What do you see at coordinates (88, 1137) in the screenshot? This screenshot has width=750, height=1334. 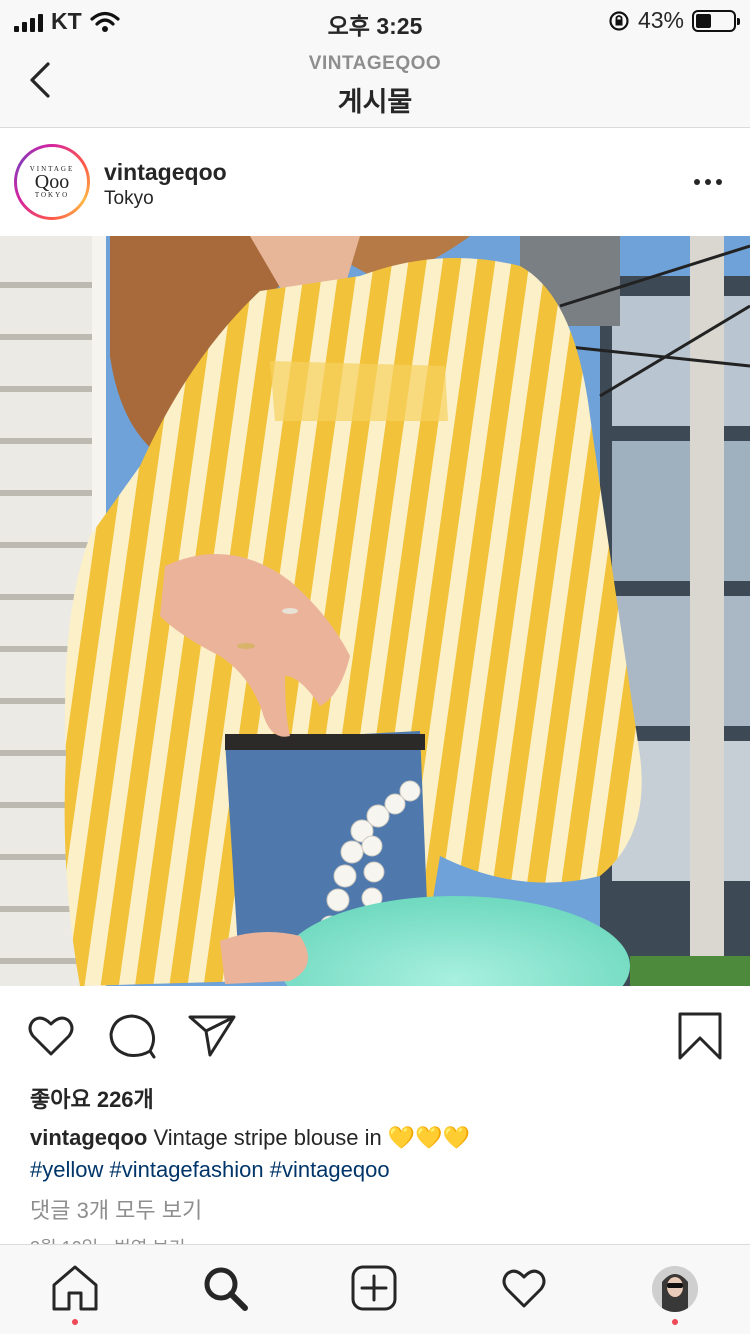 I see `caption-username: vintageqoo` at bounding box center [88, 1137].